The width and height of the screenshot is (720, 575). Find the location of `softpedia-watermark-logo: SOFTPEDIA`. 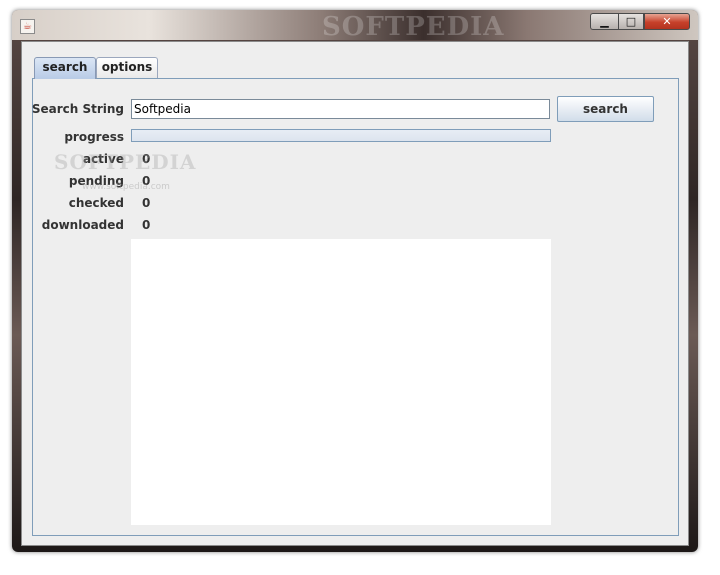

softpedia-watermark-logo: SOFTPEDIA is located at coordinates (125, 162).